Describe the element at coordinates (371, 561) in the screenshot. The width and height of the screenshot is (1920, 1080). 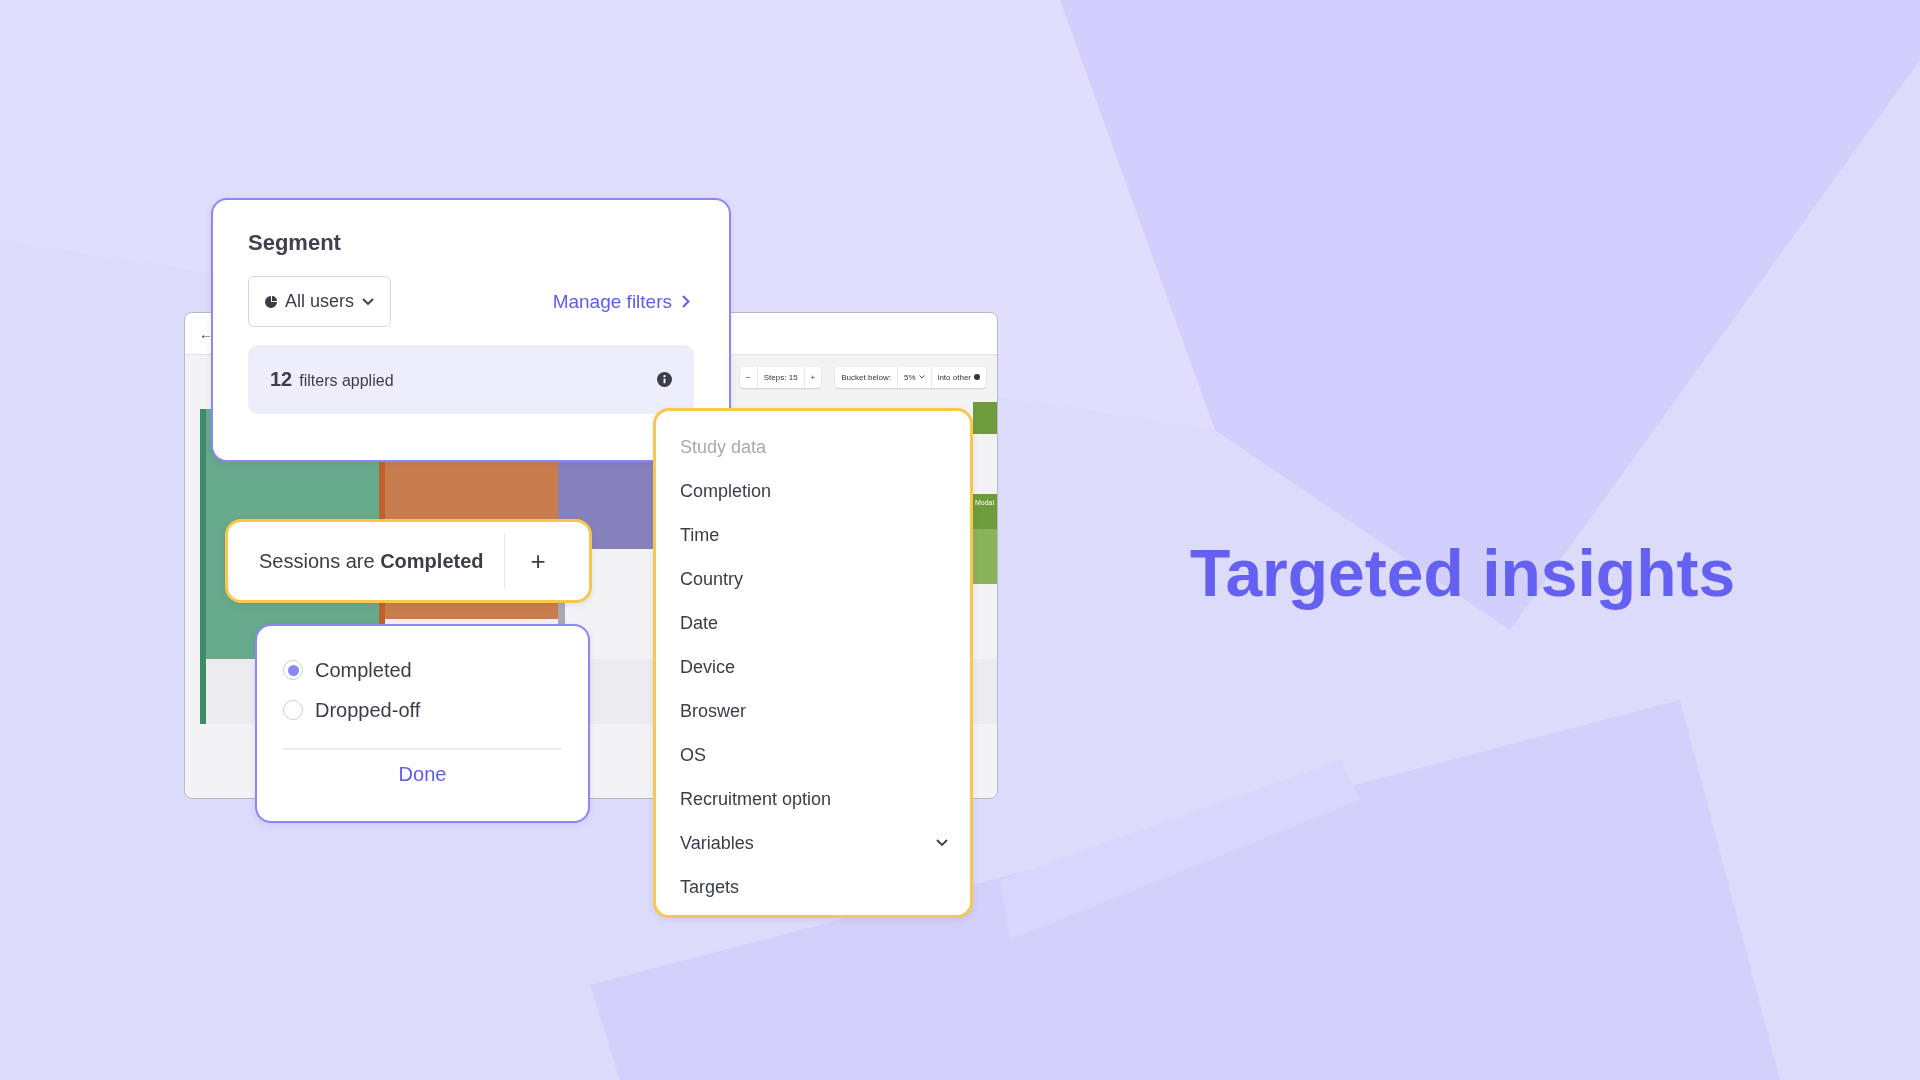
I see `condition-text: Sessions are Completed` at that location.